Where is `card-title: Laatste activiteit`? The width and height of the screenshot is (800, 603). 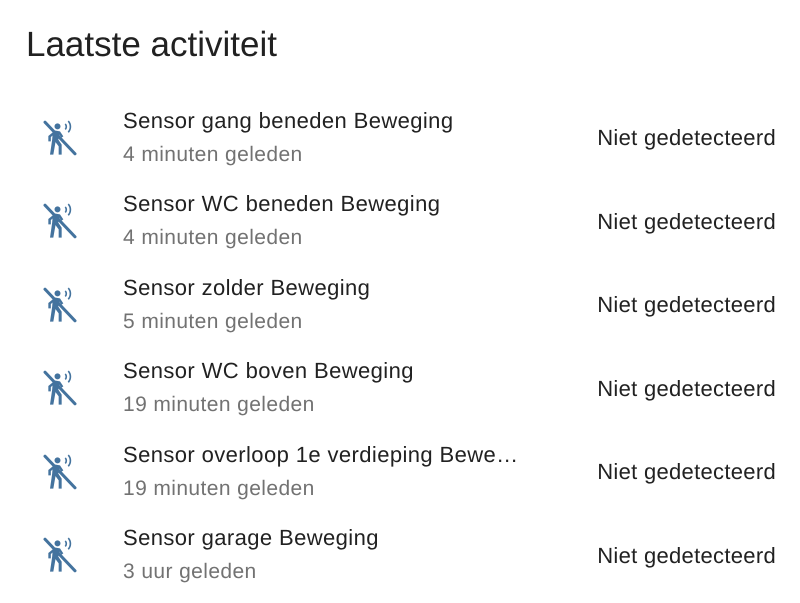 card-title: Laatste activiteit is located at coordinates (151, 45).